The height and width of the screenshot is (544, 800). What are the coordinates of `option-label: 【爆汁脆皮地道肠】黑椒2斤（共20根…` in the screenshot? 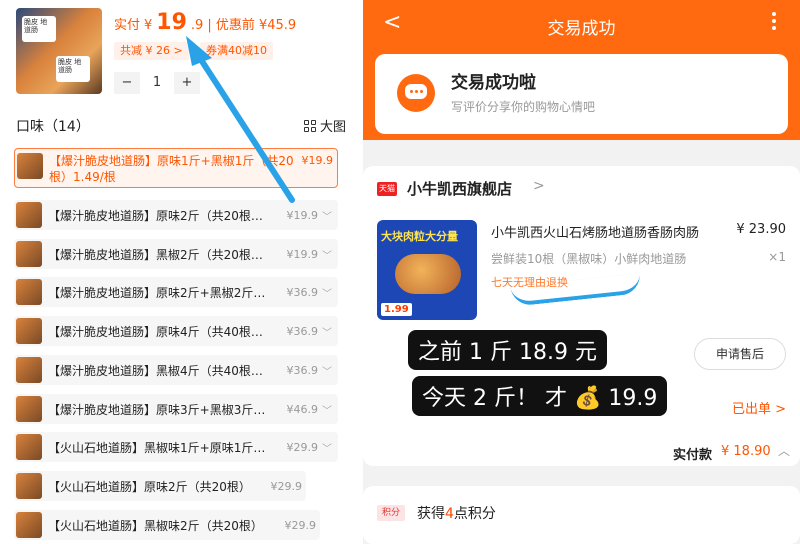 It's located at (155, 254).